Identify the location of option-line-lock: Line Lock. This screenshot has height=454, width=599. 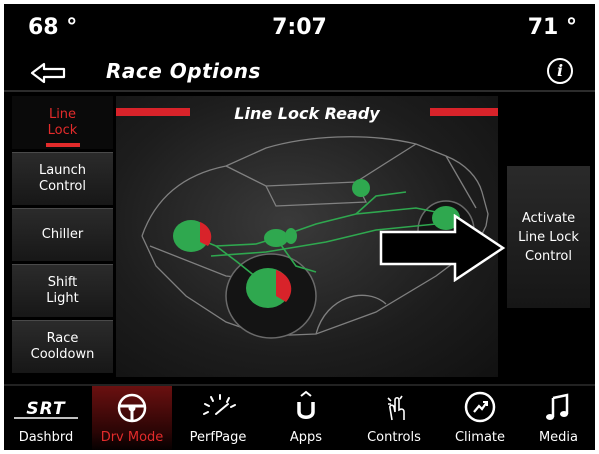
(62, 122).